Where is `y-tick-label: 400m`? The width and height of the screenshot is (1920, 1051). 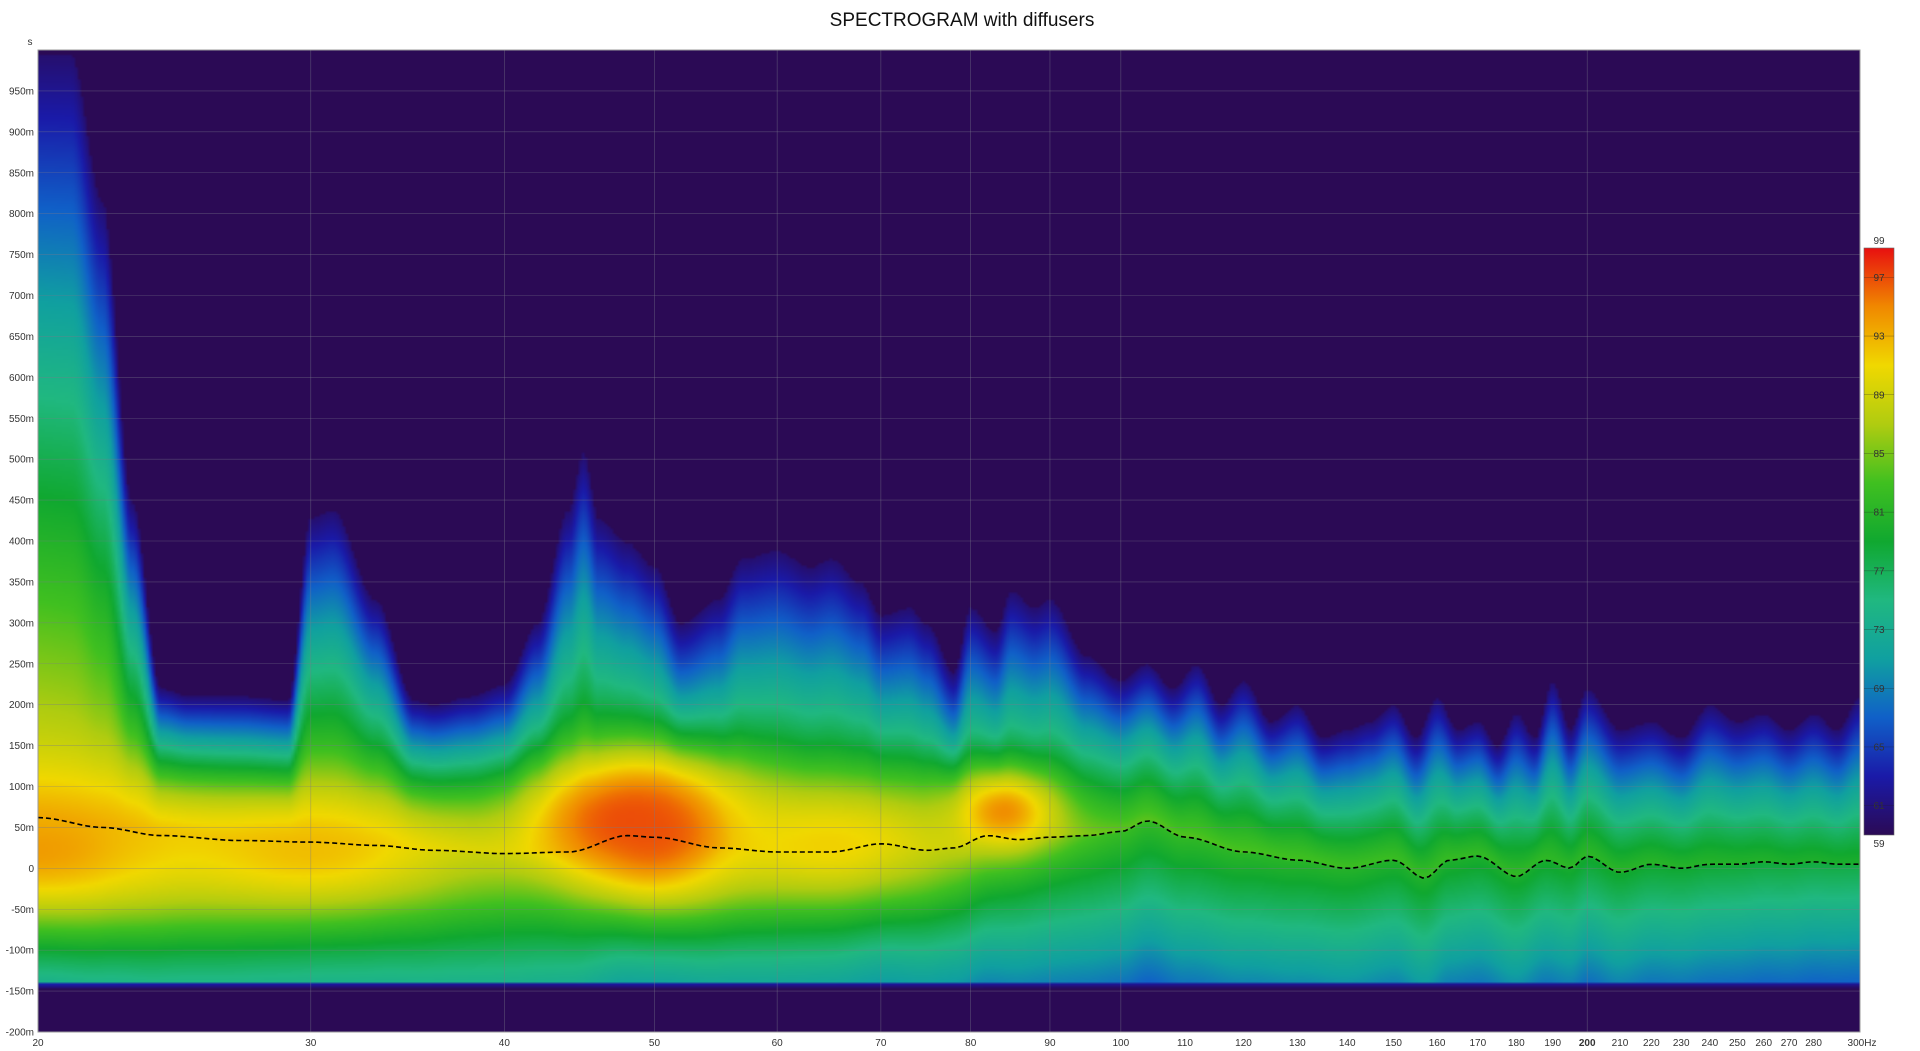
y-tick-label: 400m is located at coordinates (21, 542).